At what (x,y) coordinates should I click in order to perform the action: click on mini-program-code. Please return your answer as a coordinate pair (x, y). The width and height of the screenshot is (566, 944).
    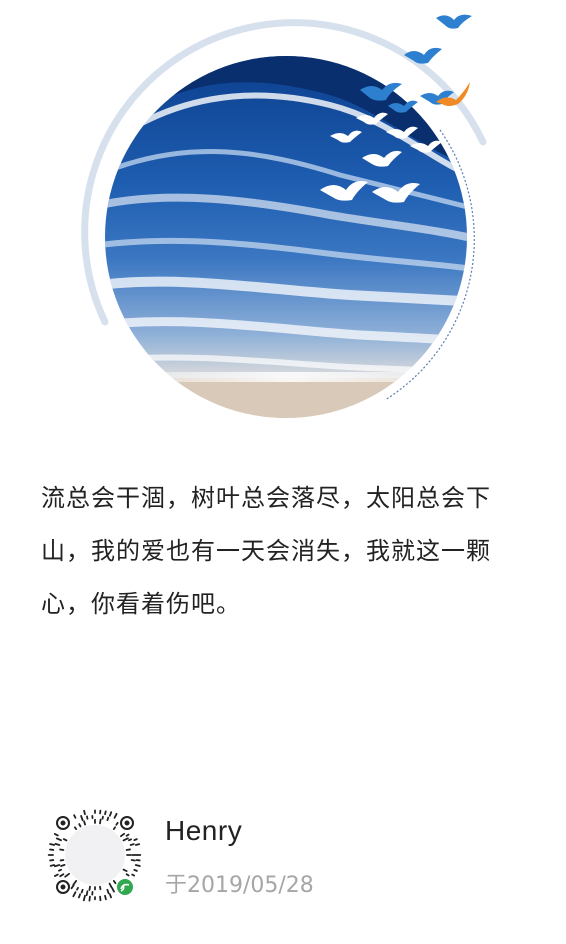
    Looking at the image, I should click on (95, 855).